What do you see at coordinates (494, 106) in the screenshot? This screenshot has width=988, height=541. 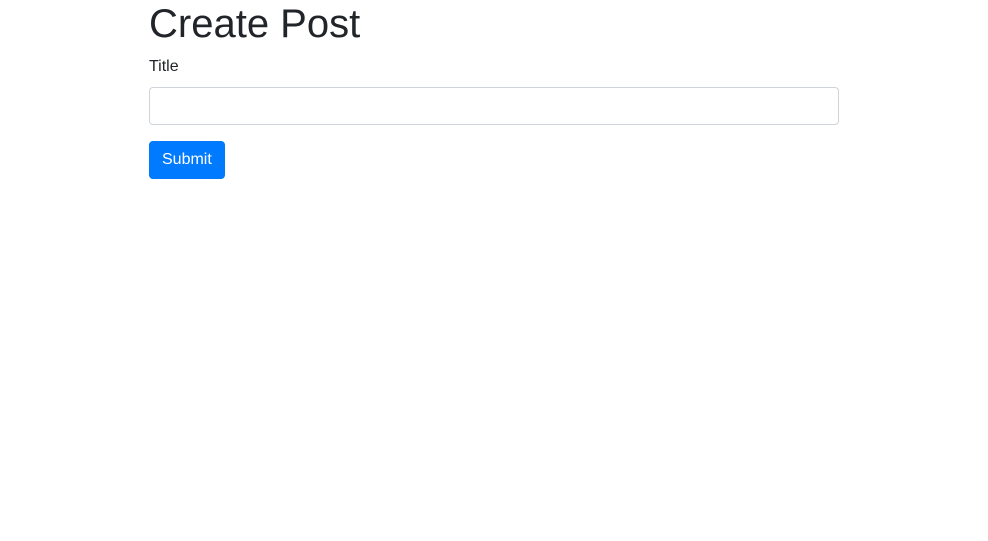 I see `title-input` at bounding box center [494, 106].